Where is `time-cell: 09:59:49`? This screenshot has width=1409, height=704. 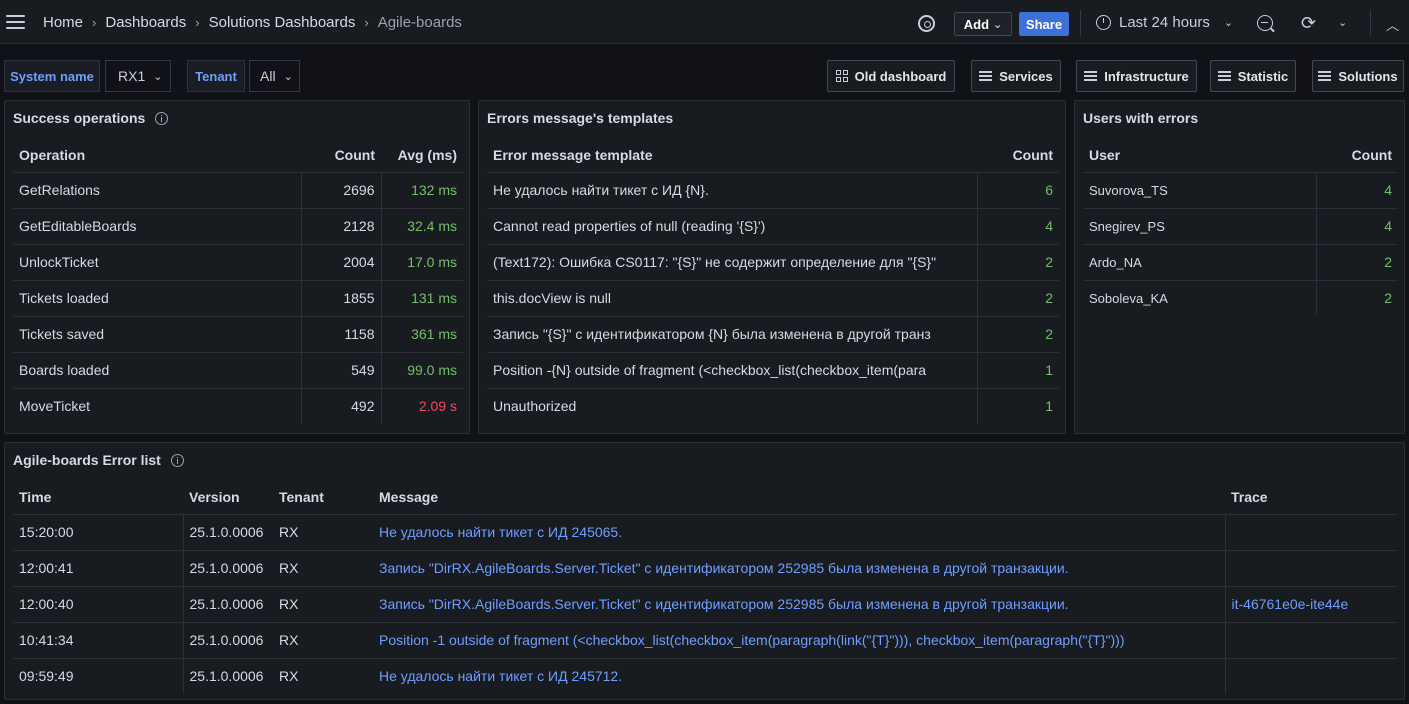
time-cell: 09:59:49 is located at coordinates (98, 676).